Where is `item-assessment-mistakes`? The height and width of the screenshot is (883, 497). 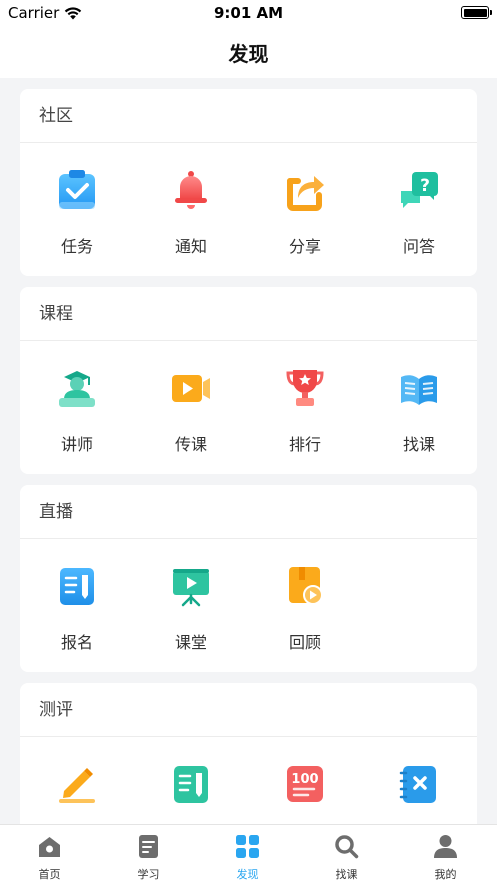 item-assessment-mistakes is located at coordinates (419, 780).